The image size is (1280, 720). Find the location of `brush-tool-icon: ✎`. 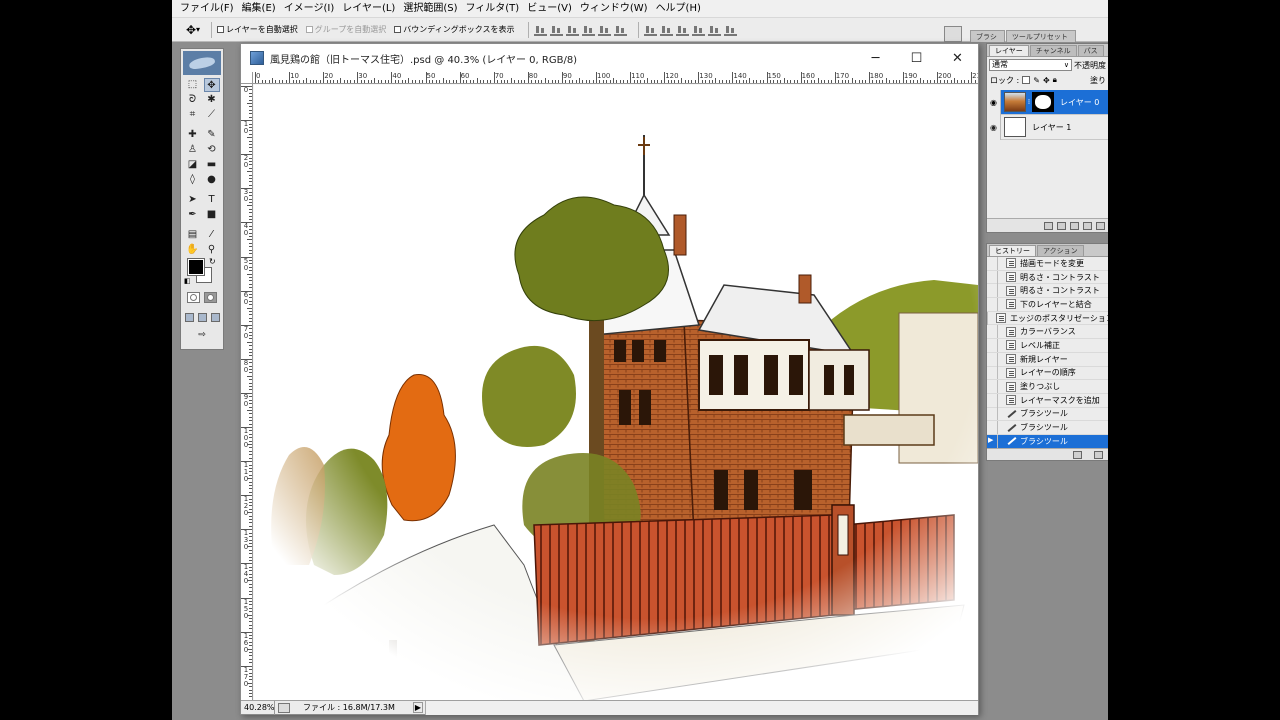

brush-tool-icon: ✎ is located at coordinates (212, 135).